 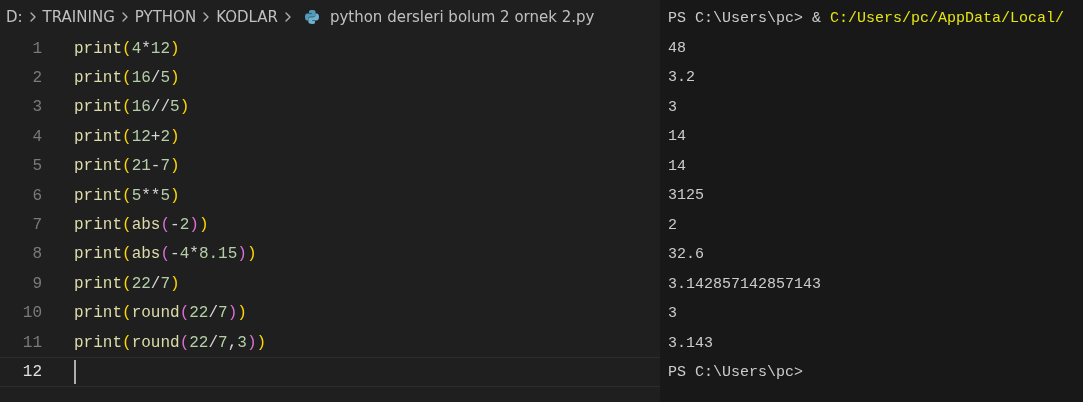 I want to click on breadcrumb-item: PYTHON, so click(x=165, y=17).